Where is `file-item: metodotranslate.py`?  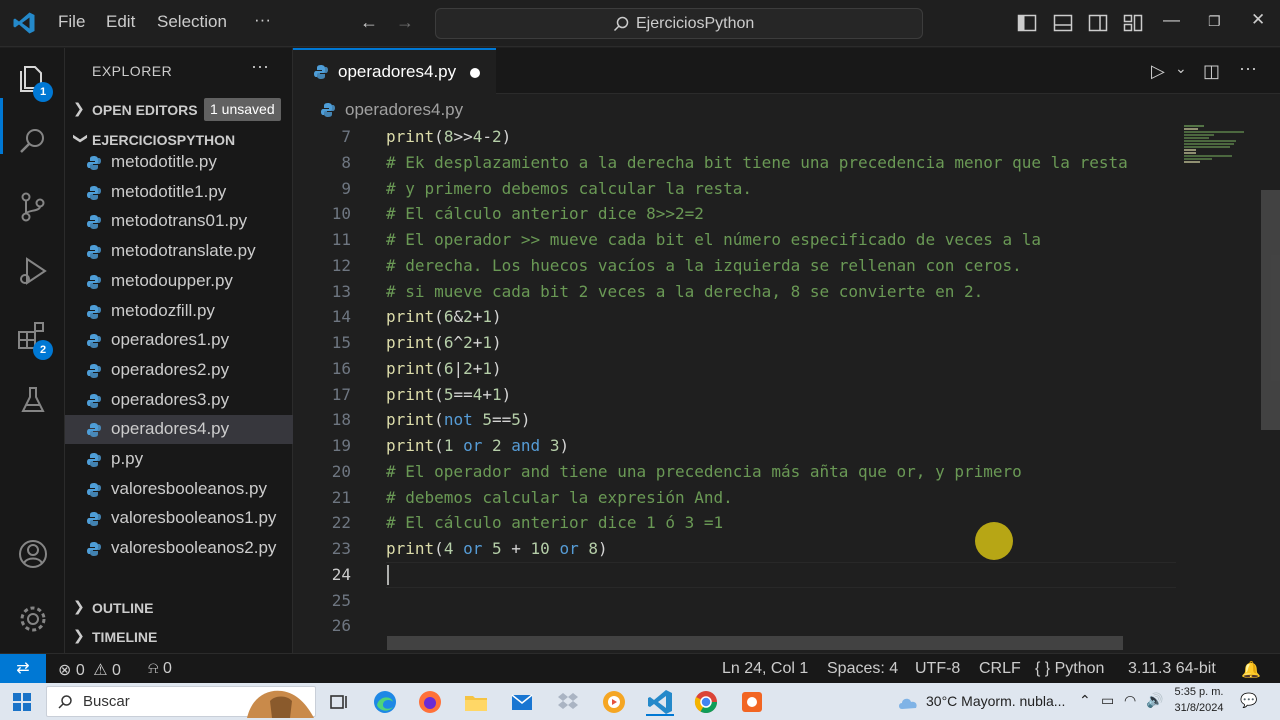
file-item: metodotranslate.py is located at coordinates (179, 251).